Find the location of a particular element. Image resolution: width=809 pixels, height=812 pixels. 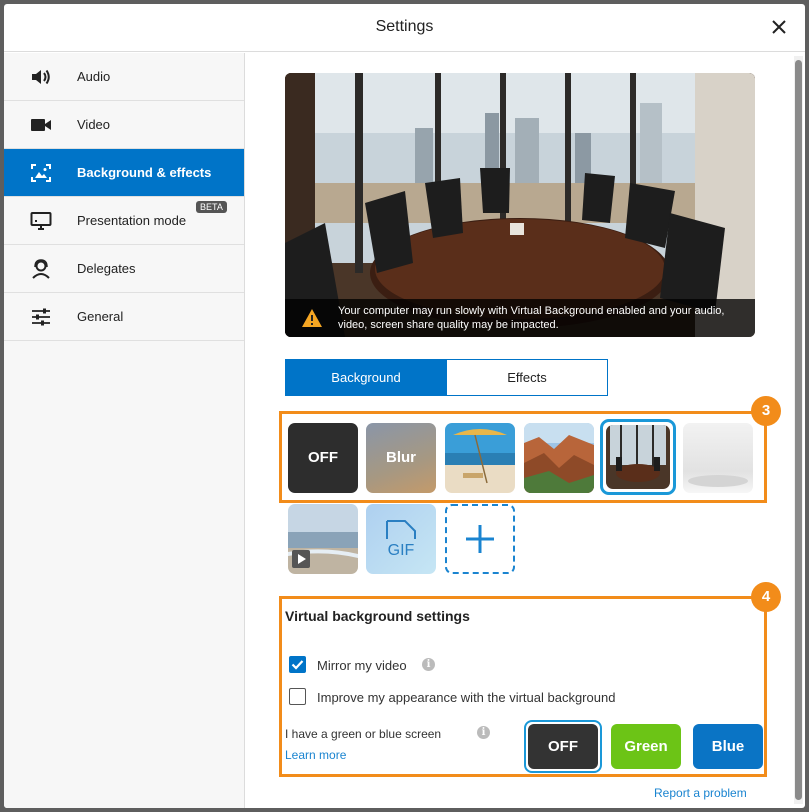

background-conference-room-tile is located at coordinates (638, 457).